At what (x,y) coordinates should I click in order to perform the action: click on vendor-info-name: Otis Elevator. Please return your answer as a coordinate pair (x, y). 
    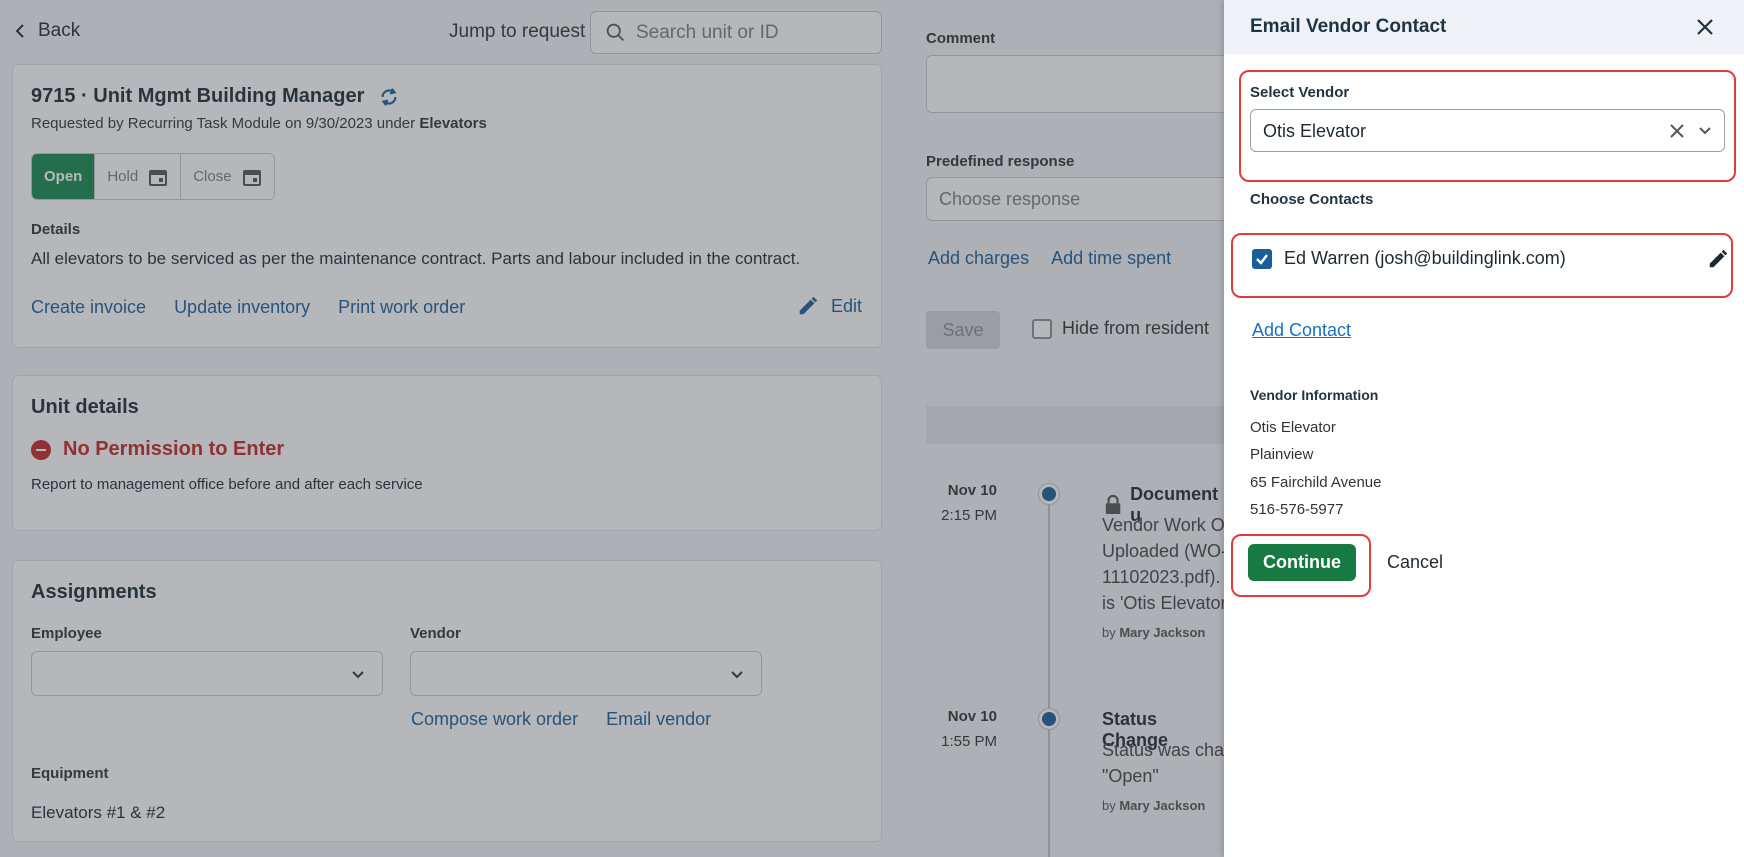
    Looking at the image, I should click on (1293, 427).